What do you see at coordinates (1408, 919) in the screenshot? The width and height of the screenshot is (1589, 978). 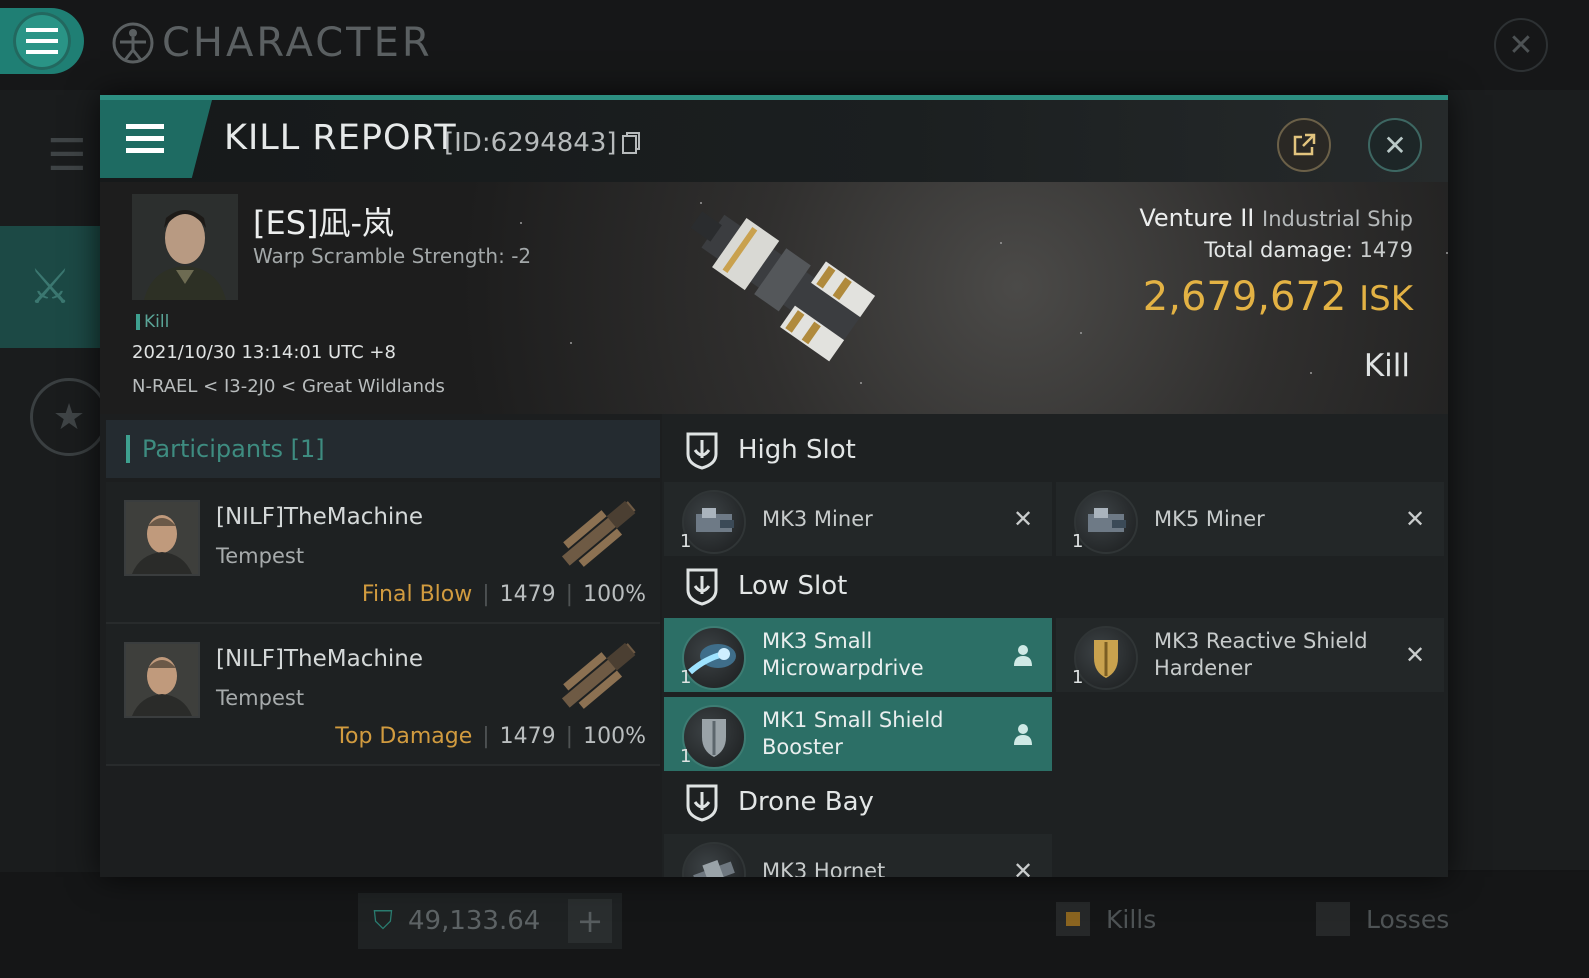 I see `losses-label: Losses` at bounding box center [1408, 919].